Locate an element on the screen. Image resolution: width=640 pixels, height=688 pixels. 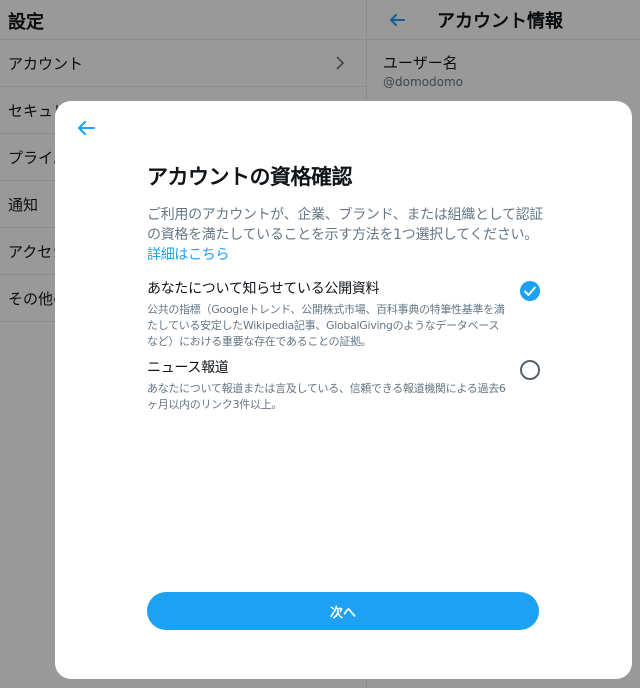
learn-more-link: 詳細はこちら is located at coordinates (188, 255).